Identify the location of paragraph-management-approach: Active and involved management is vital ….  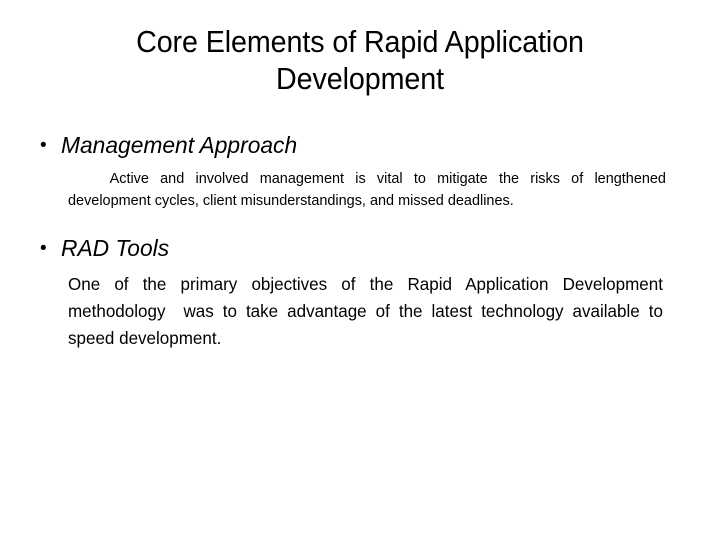
(369, 190).